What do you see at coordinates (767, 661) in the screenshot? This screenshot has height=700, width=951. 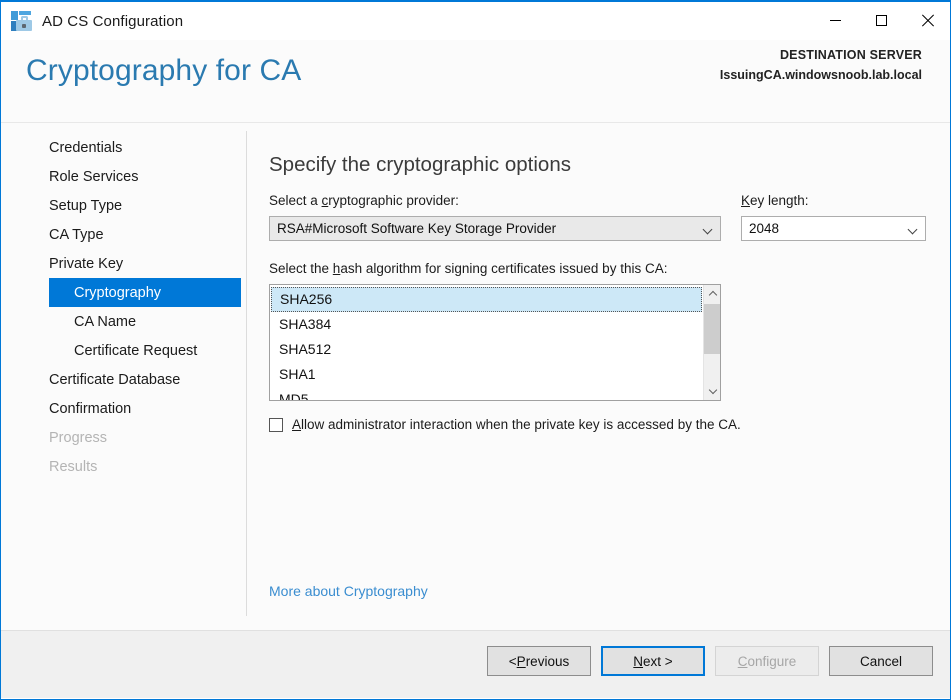 I see `configure-button: Configure` at bounding box center [767, 661].